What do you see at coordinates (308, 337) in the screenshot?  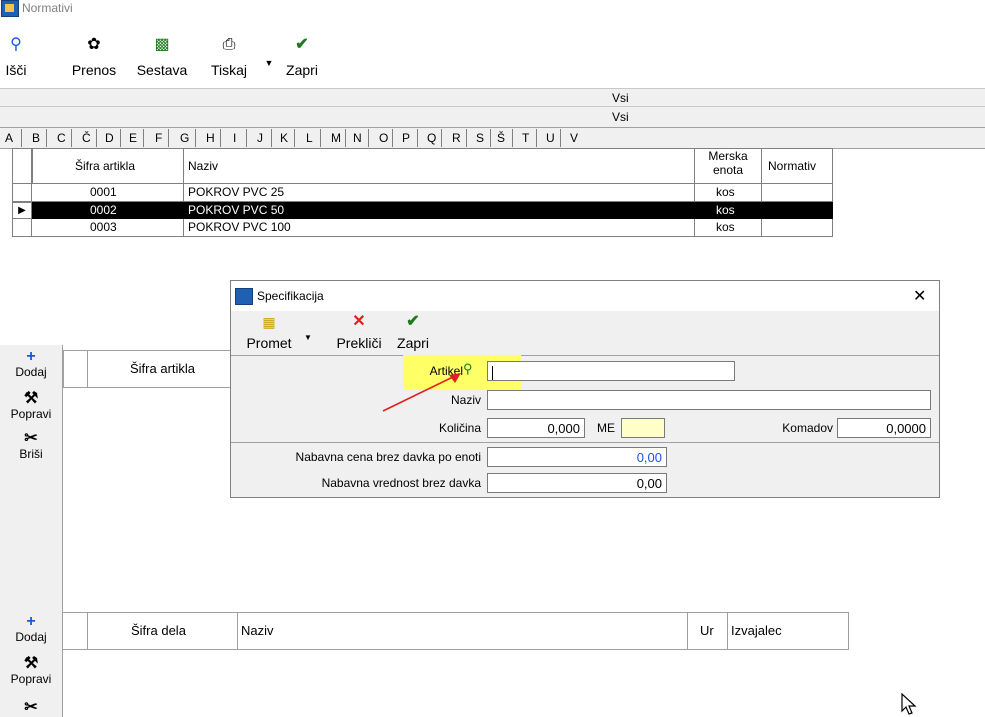 I see `traffic-dropdown-button: ▼` at bounding box center [308, 337].